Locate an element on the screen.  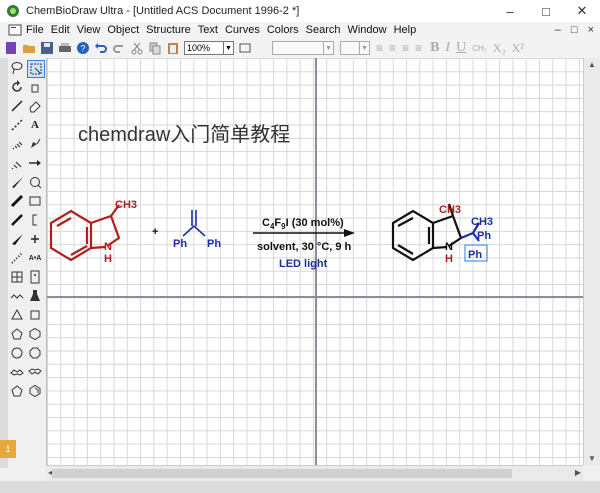
chair-alt-icon is located at coordinates (35, 371).